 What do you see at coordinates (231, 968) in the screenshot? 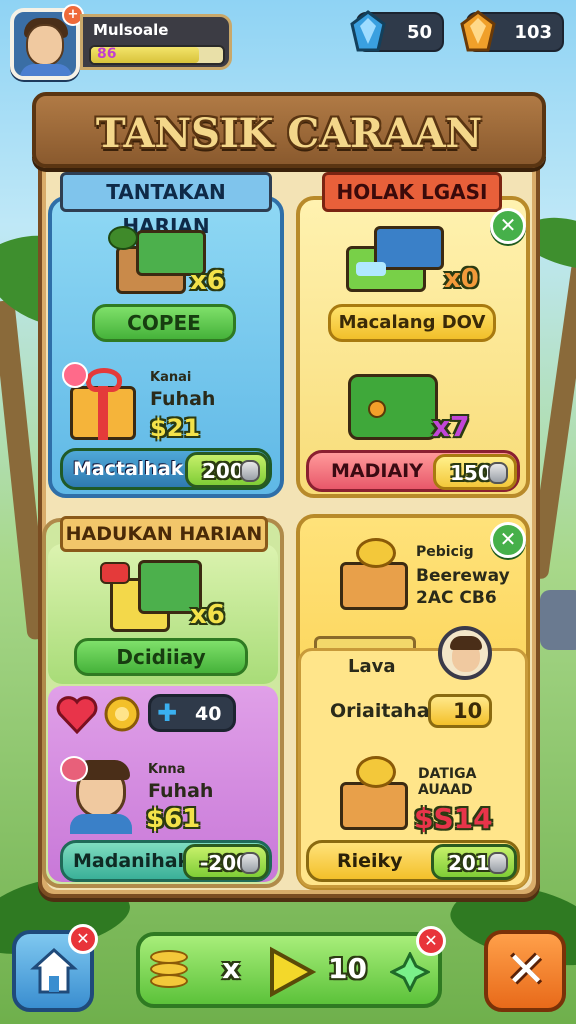
I see `multiplier-x: x` at bounding box center [231, 968].